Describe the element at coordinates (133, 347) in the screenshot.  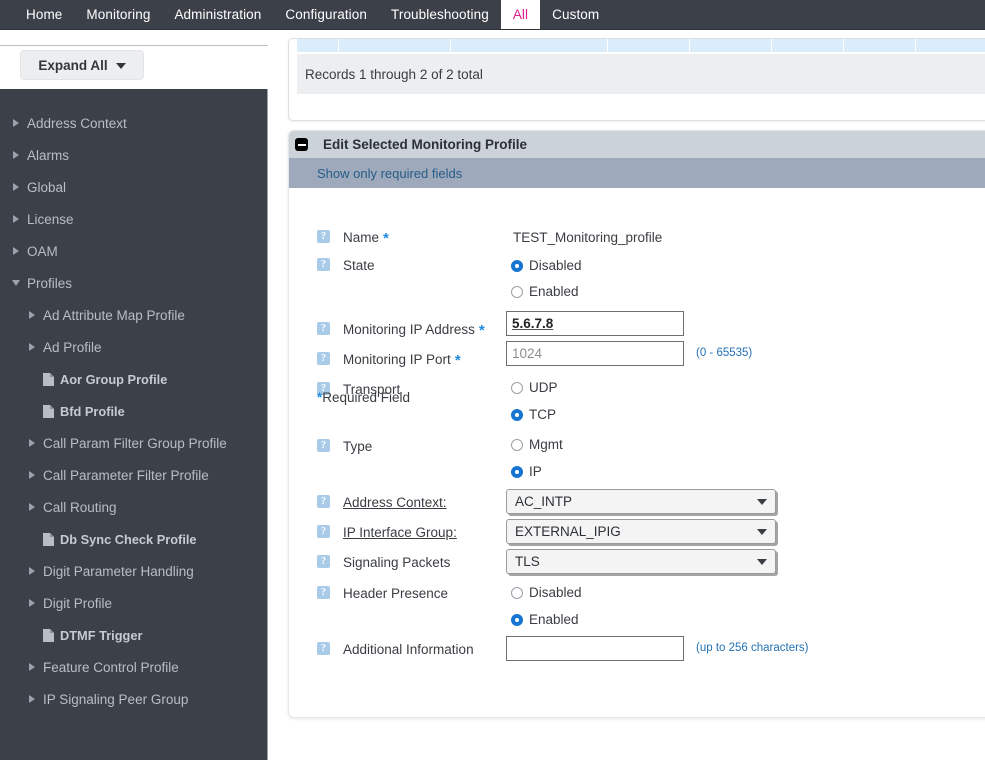
I see `sidebar-item-ad-profile: Ad Profile` at that location.